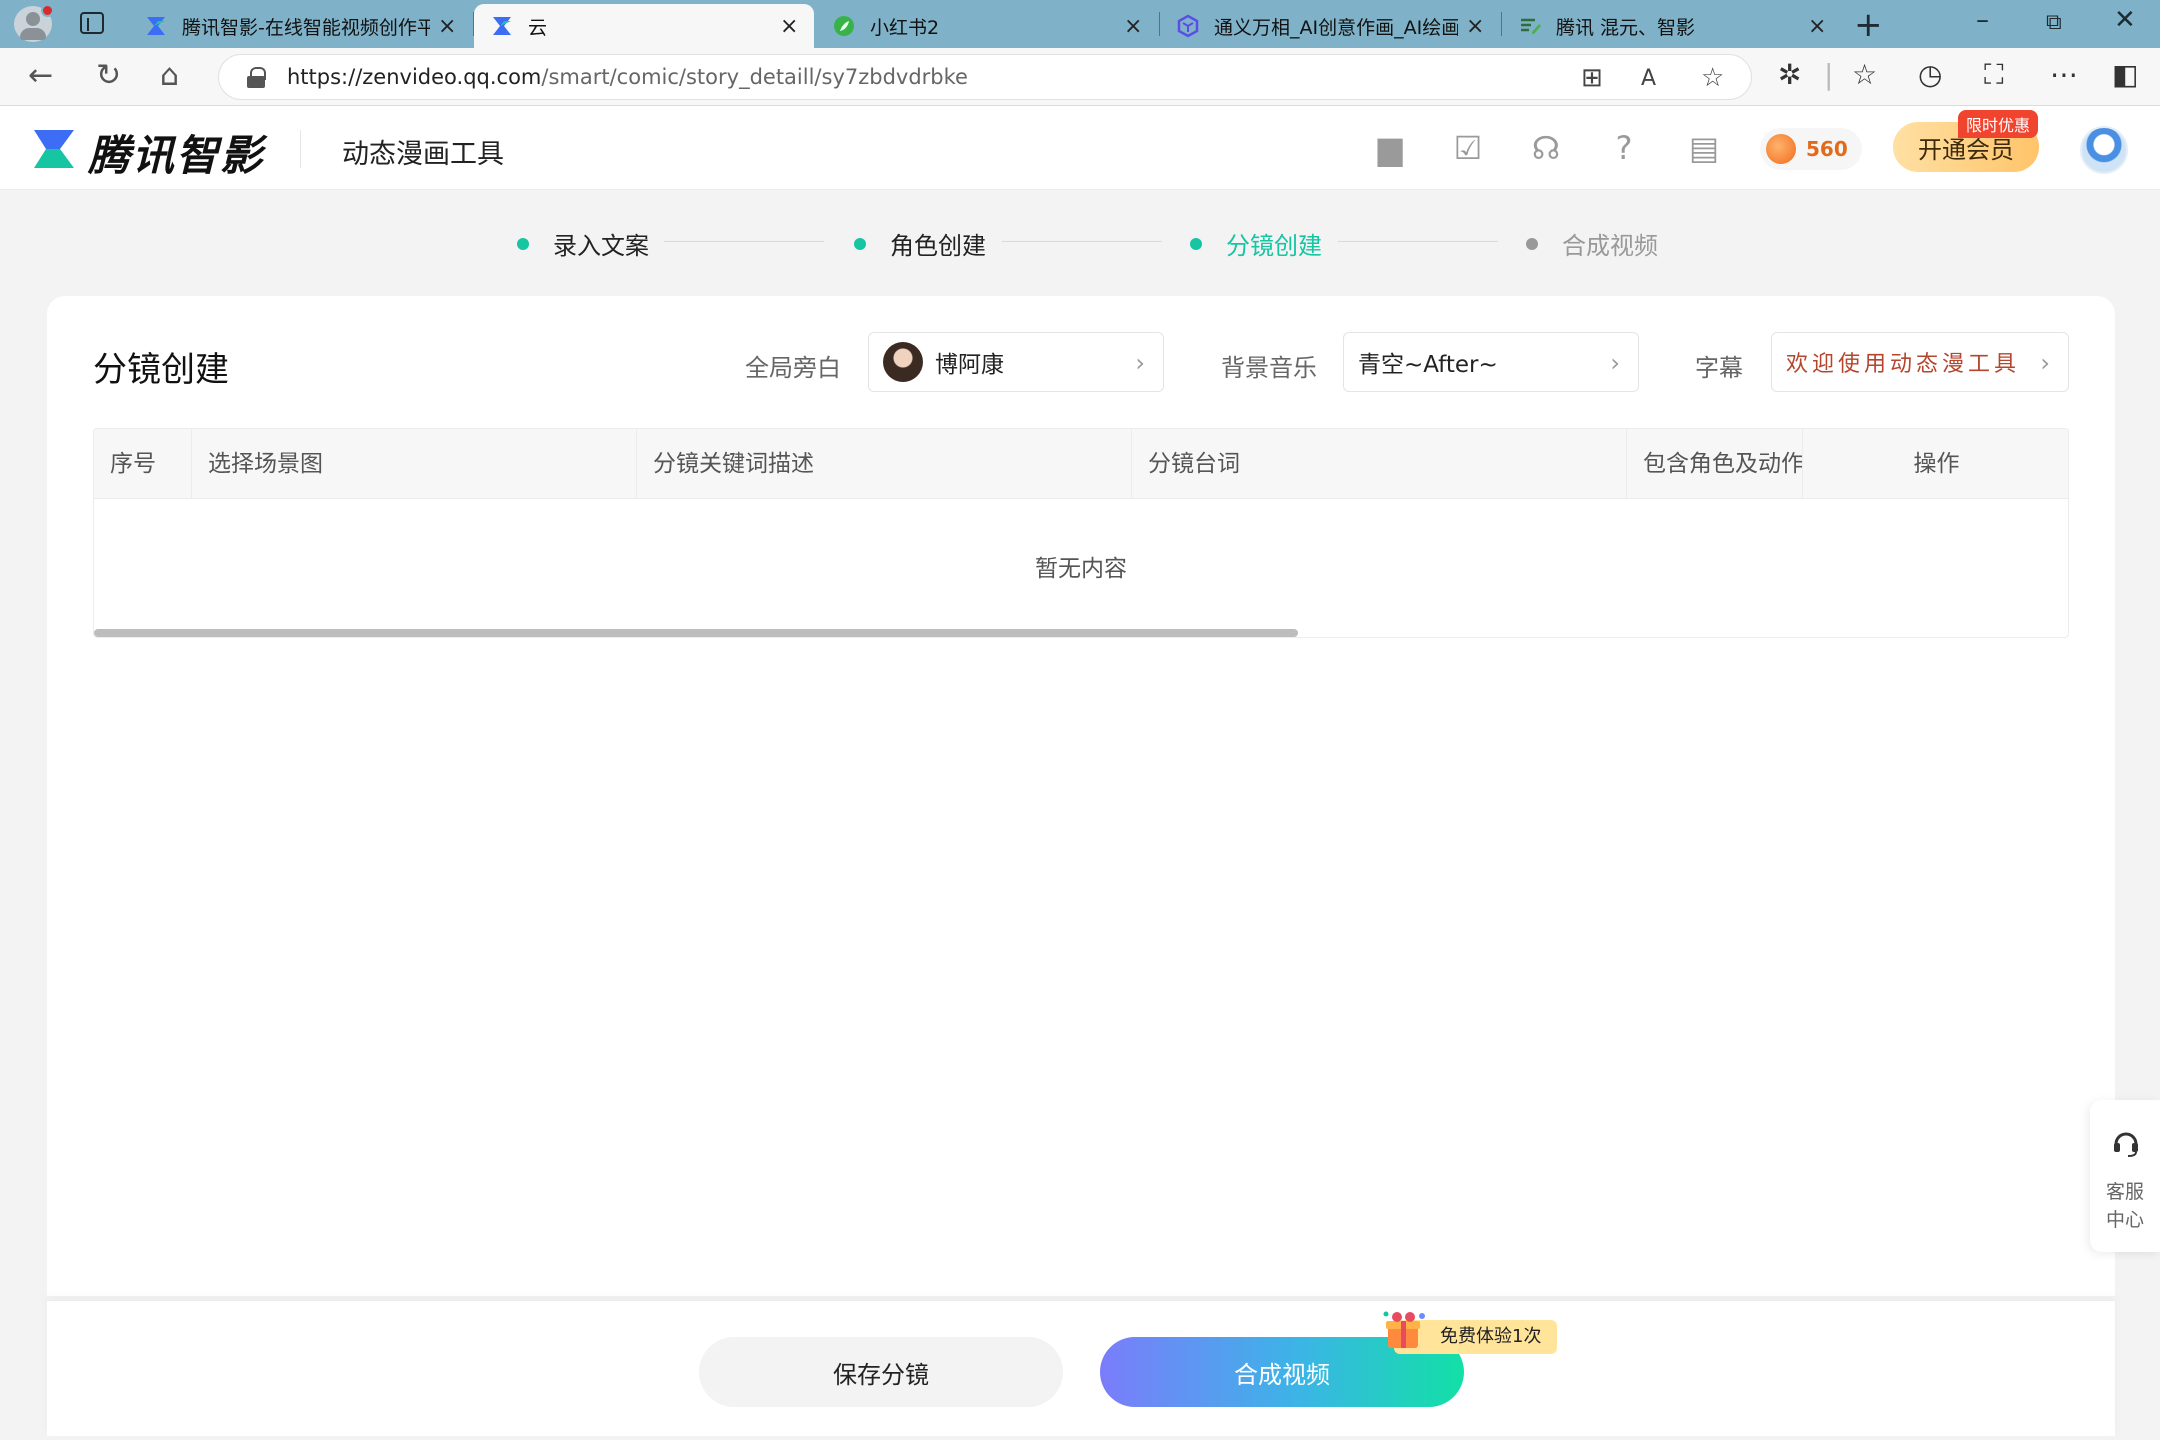 The width and height of the screenshot is (2160, 1440). I want to click on header-divider, so click(300, 149).